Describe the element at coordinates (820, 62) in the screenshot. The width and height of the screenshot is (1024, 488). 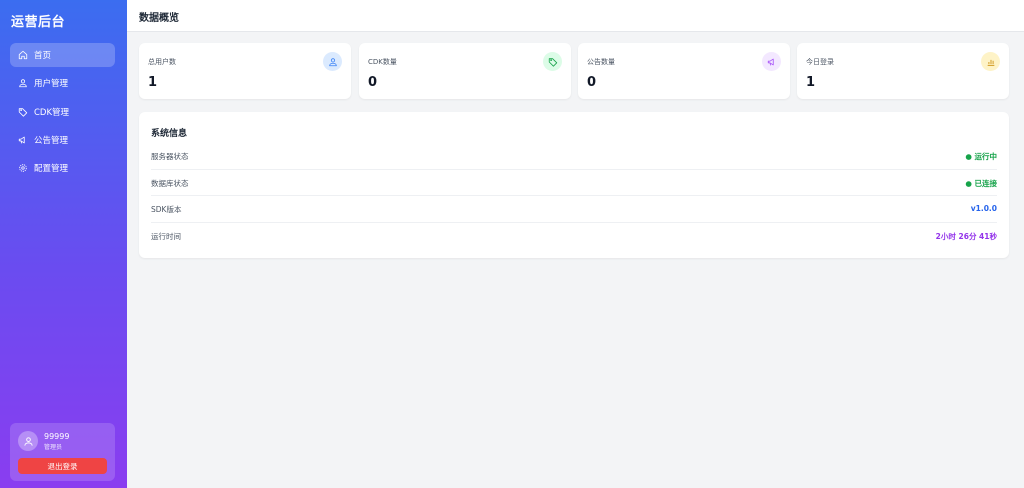
I see `stat-label: 今日登录` at that location.